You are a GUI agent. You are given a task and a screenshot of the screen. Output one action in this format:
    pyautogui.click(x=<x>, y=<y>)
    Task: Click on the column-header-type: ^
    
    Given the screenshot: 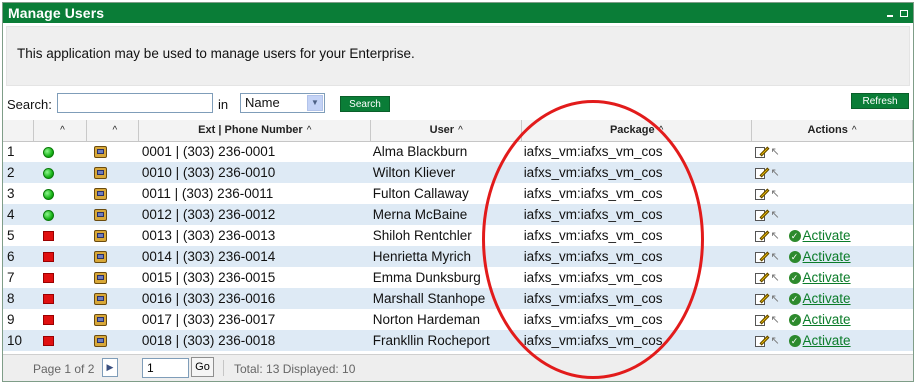 What is the action you would take?
    pyautogui.click(x=113, y=131)
    